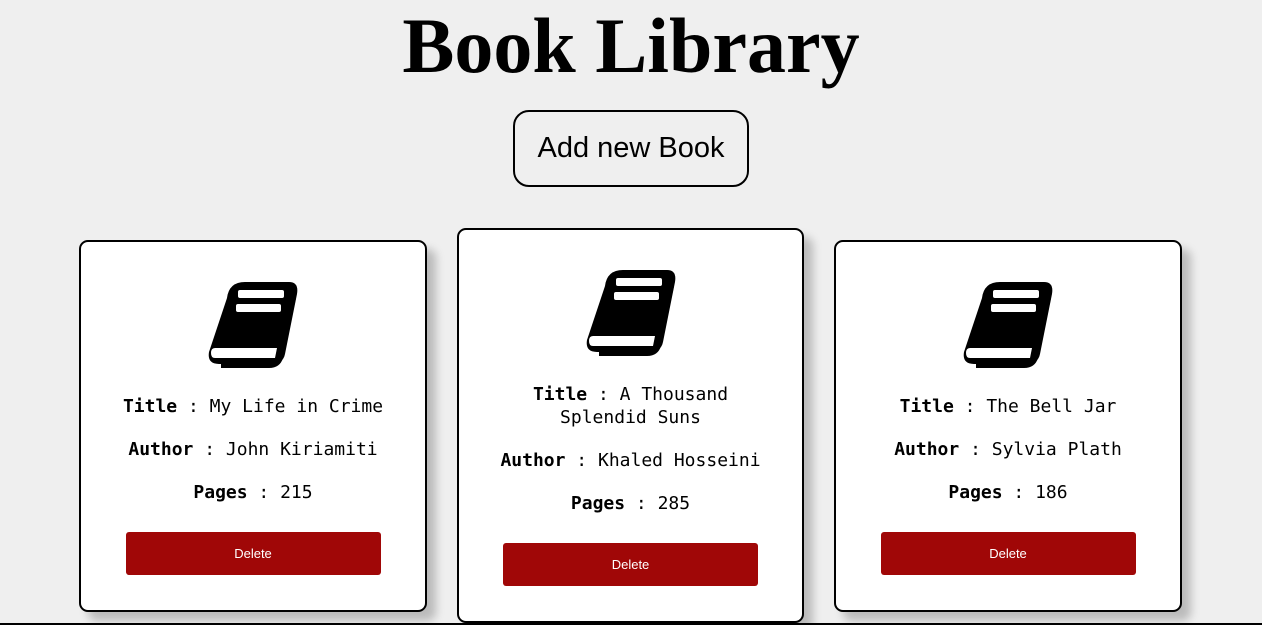  I want to click on book-author-row: Author : Khaled Hosseini, so click(631, 460).